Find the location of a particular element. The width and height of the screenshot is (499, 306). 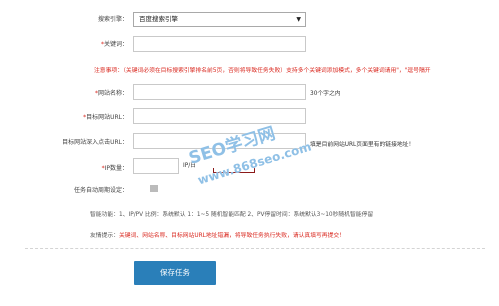

calendar-icon is located at coordinates (154, 188).